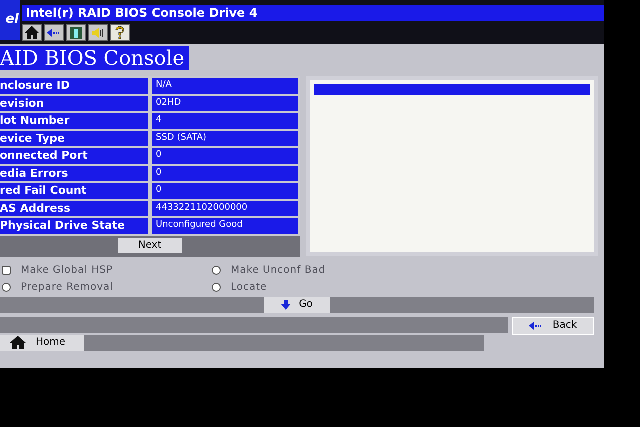 Image resolution: width=640 pixels, height=427 pixels. Describe the element at coordinates (94, 58) in the screenshot. I see `page-title: AID BIOS Console` at that location.